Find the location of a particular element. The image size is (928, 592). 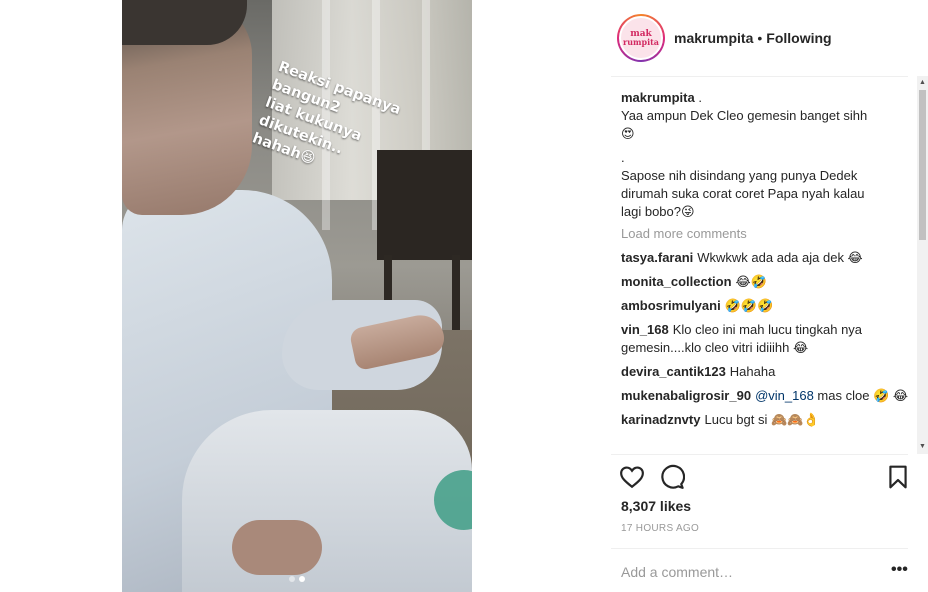

caption-line: 😍 is located at coordinates (628, 133).